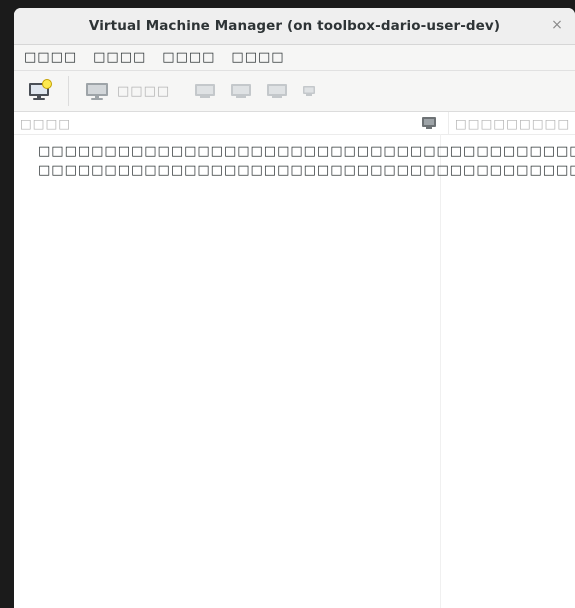  Describe the element at coordinates (218, 123) in the screenshot. I see `name-column-header: □□□□` at that location.